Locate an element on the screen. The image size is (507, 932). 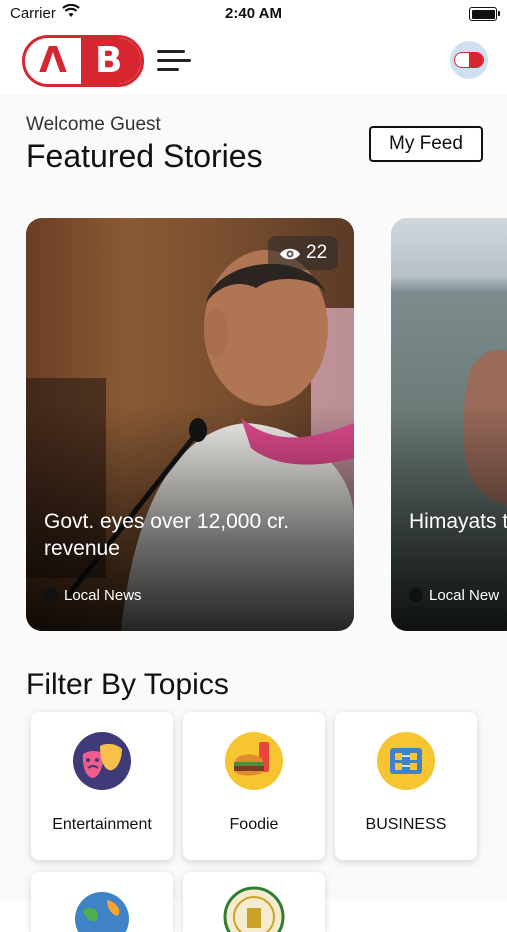
hamburger-menu-icon is located at coordinates (174, 60).